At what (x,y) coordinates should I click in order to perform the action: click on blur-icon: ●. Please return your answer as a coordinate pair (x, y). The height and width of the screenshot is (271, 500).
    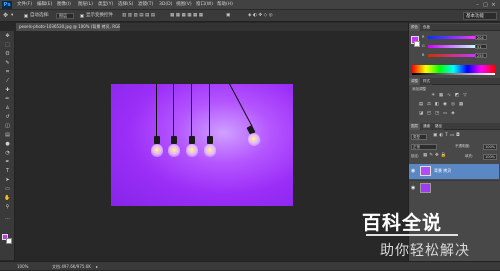
    Looking at the image, I should click on (7, 144).